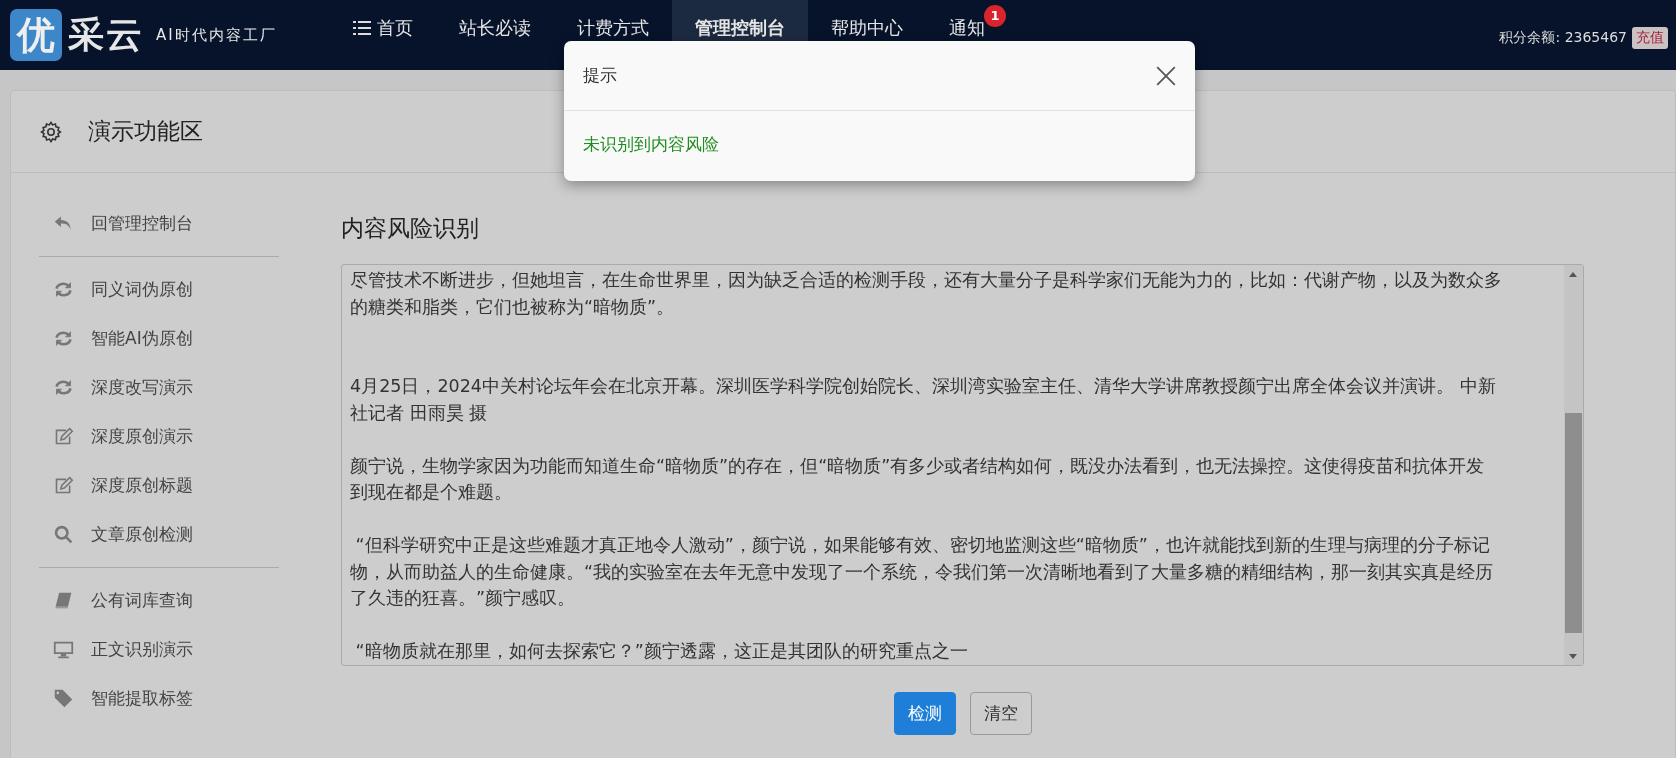  I want to click on paragraph: 尽管技术不断进步，但她坦言，在生命世界里，因为缺乏合适的检测手段，还有大量分子是科学家们无能为力的，比如：代谢产物，以及为数众多的糖类和脂类，它们也被称为“暗物质”。, so click(926, 294).